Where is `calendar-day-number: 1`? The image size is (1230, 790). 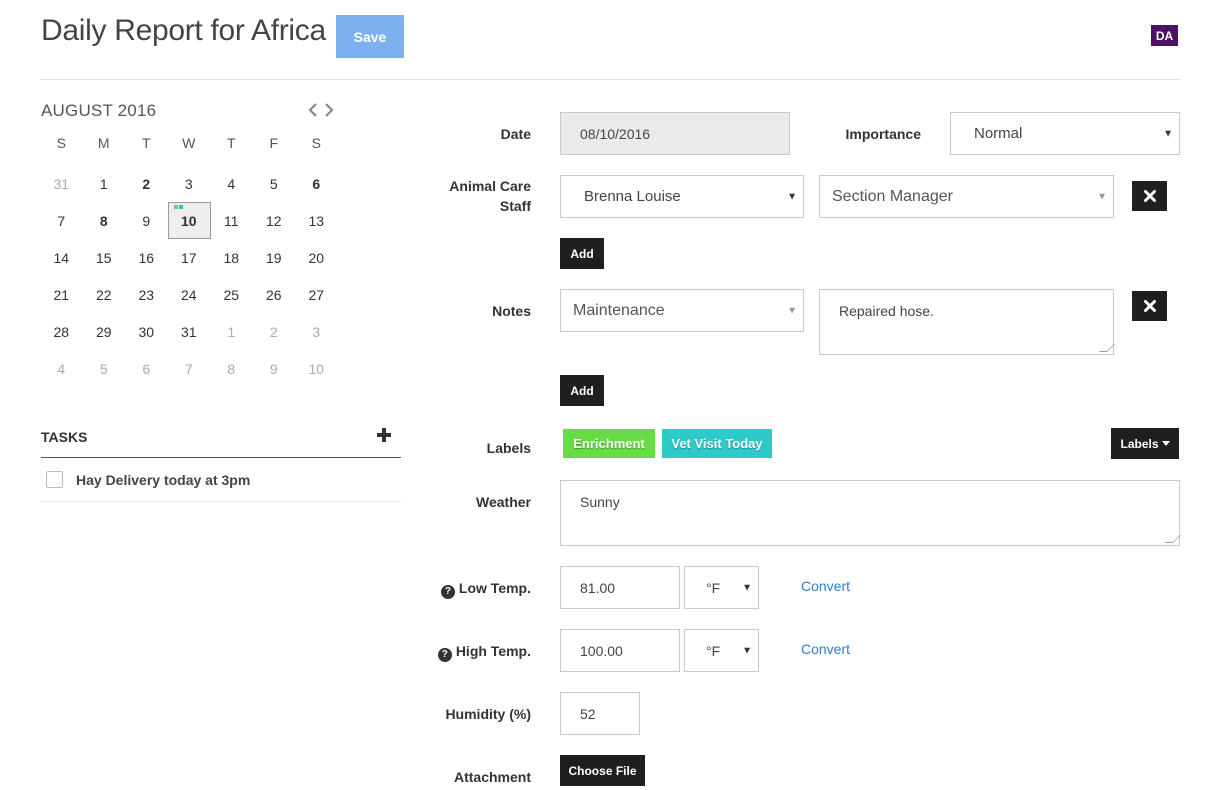 calendar-day-number: 1 is located at coordinates (231, 331).